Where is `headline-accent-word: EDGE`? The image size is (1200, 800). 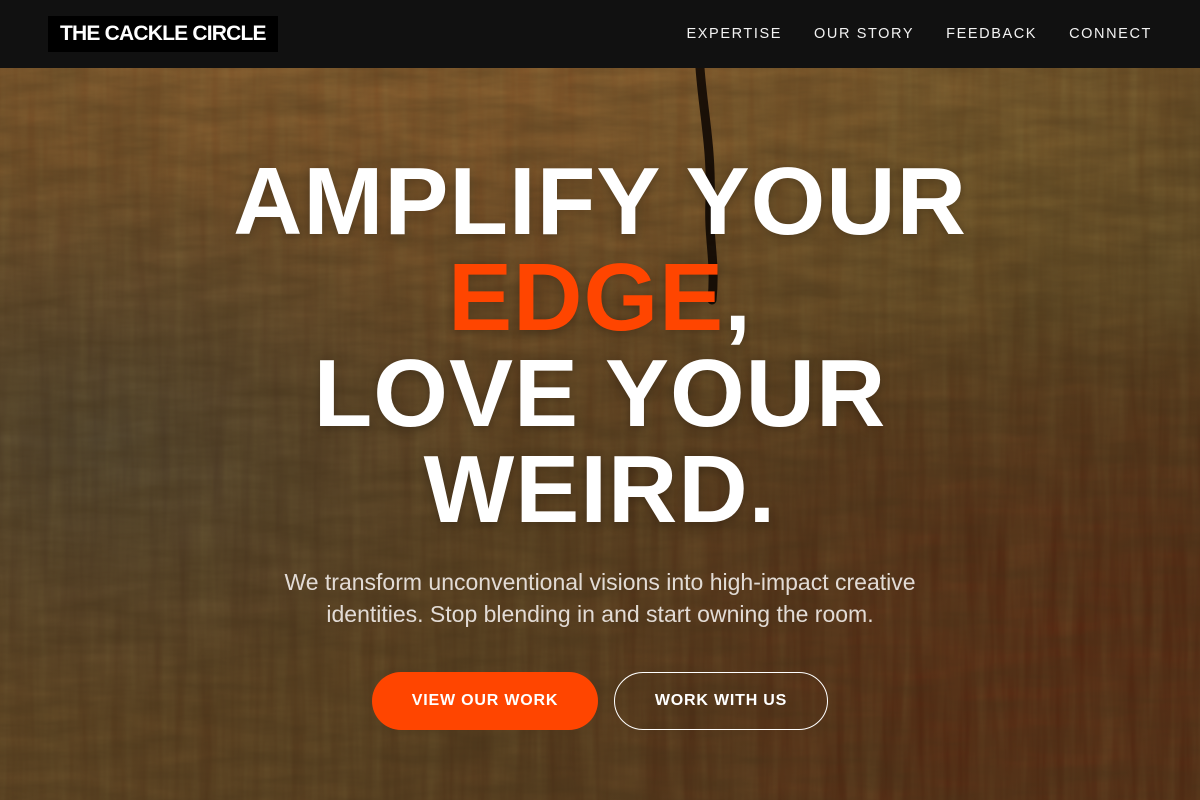
headline-accent-word: EDGE is located at coordinates (586, 297).